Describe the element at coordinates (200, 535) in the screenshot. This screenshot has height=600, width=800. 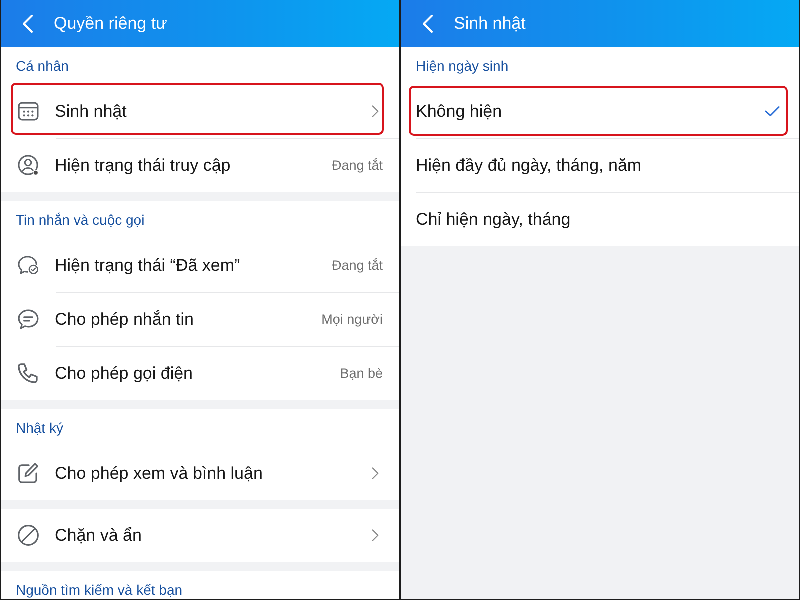
I see `menu-item: Chặn và ẩn` at that location.